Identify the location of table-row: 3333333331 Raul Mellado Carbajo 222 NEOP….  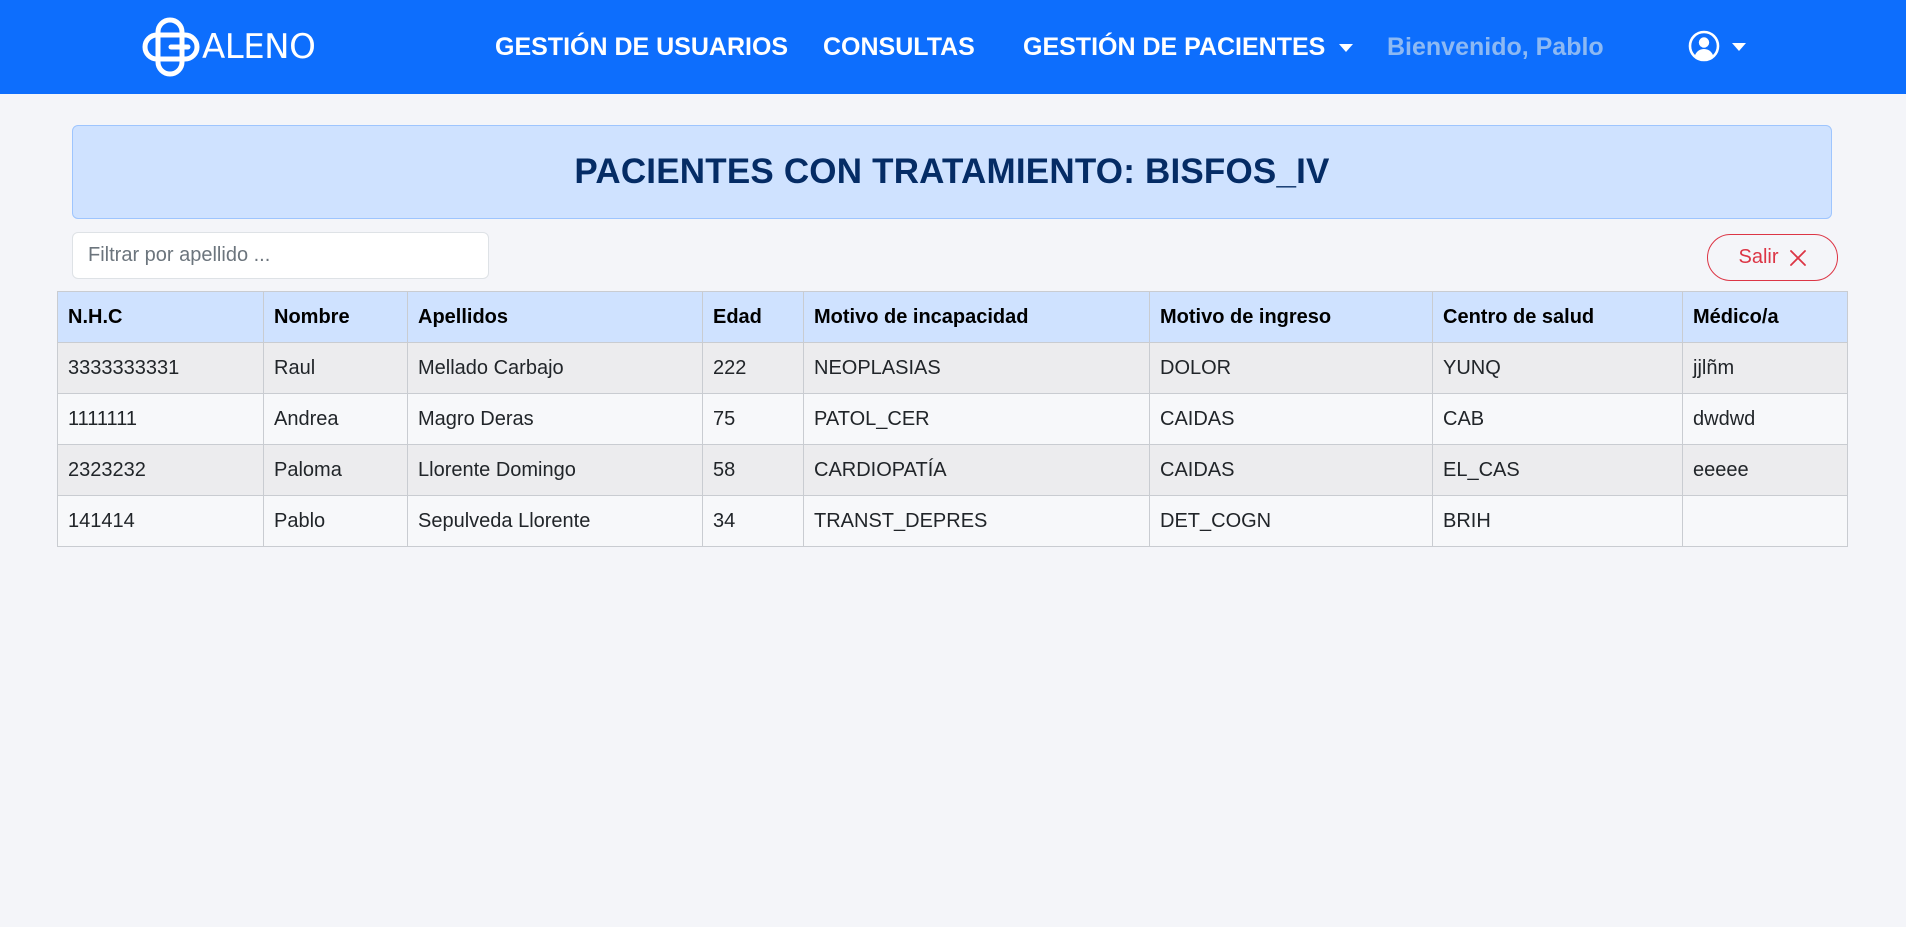
(952, 368).